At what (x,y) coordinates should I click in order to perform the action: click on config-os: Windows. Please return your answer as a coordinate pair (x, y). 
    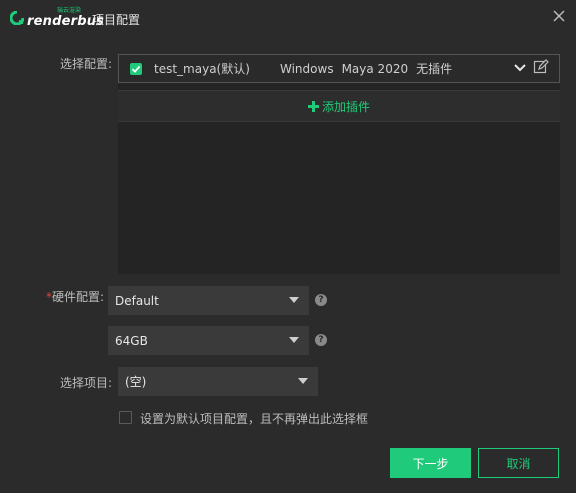
    Looking at the image, I should click on (307, 68).